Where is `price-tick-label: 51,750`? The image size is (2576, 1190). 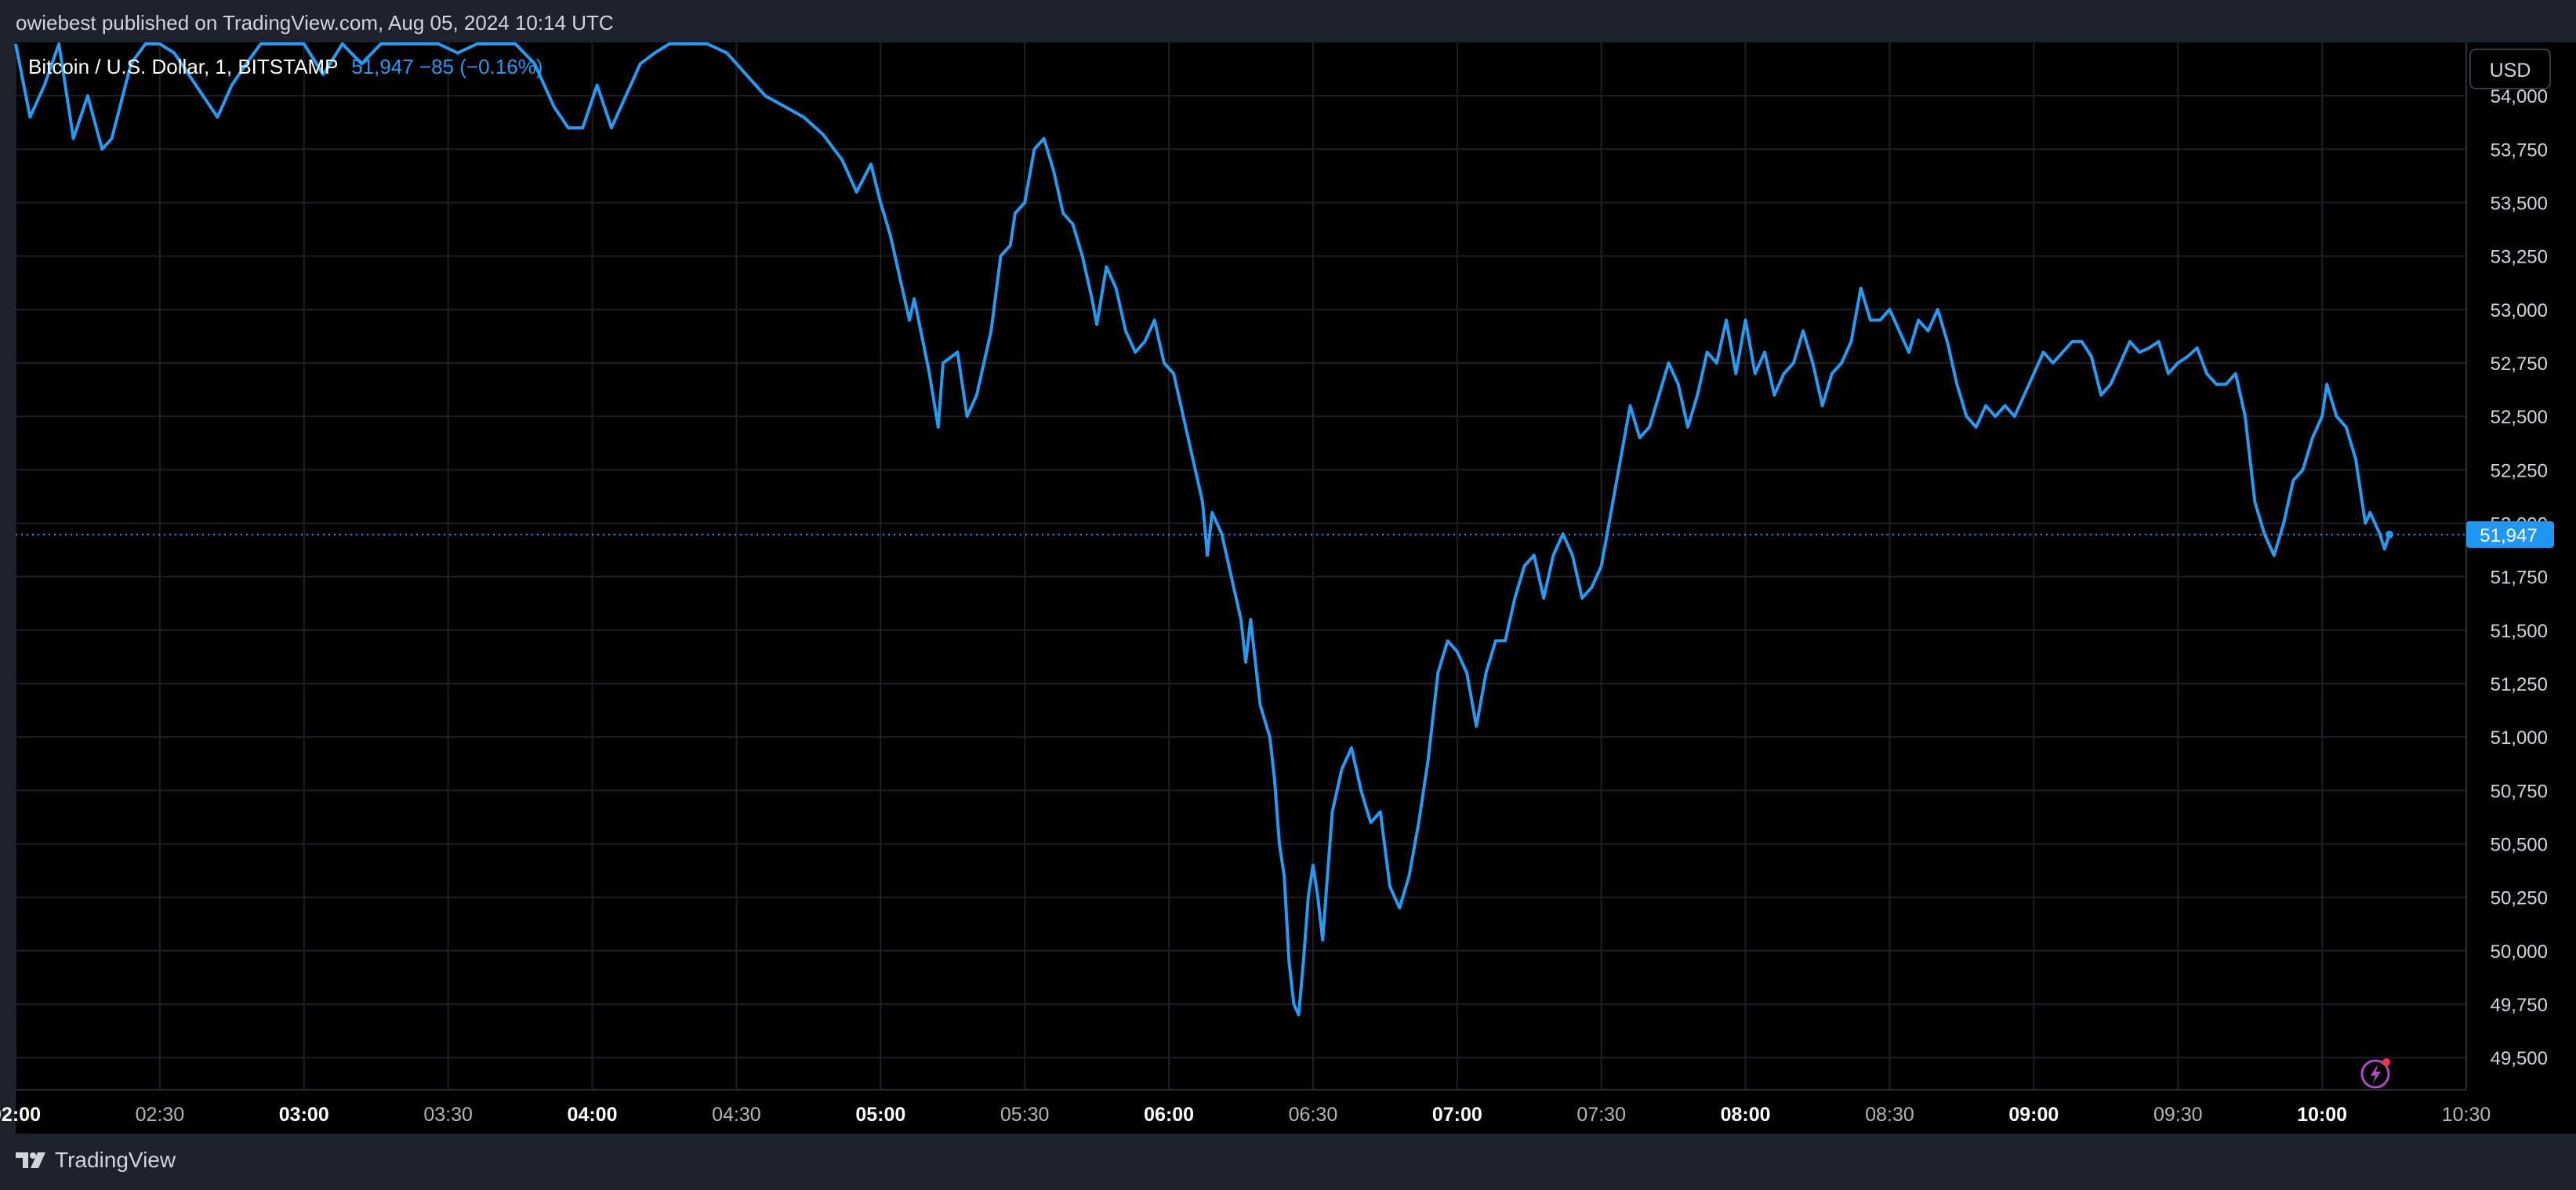
price-tick-label: 51,750 is located at coordinates (2520, 578).